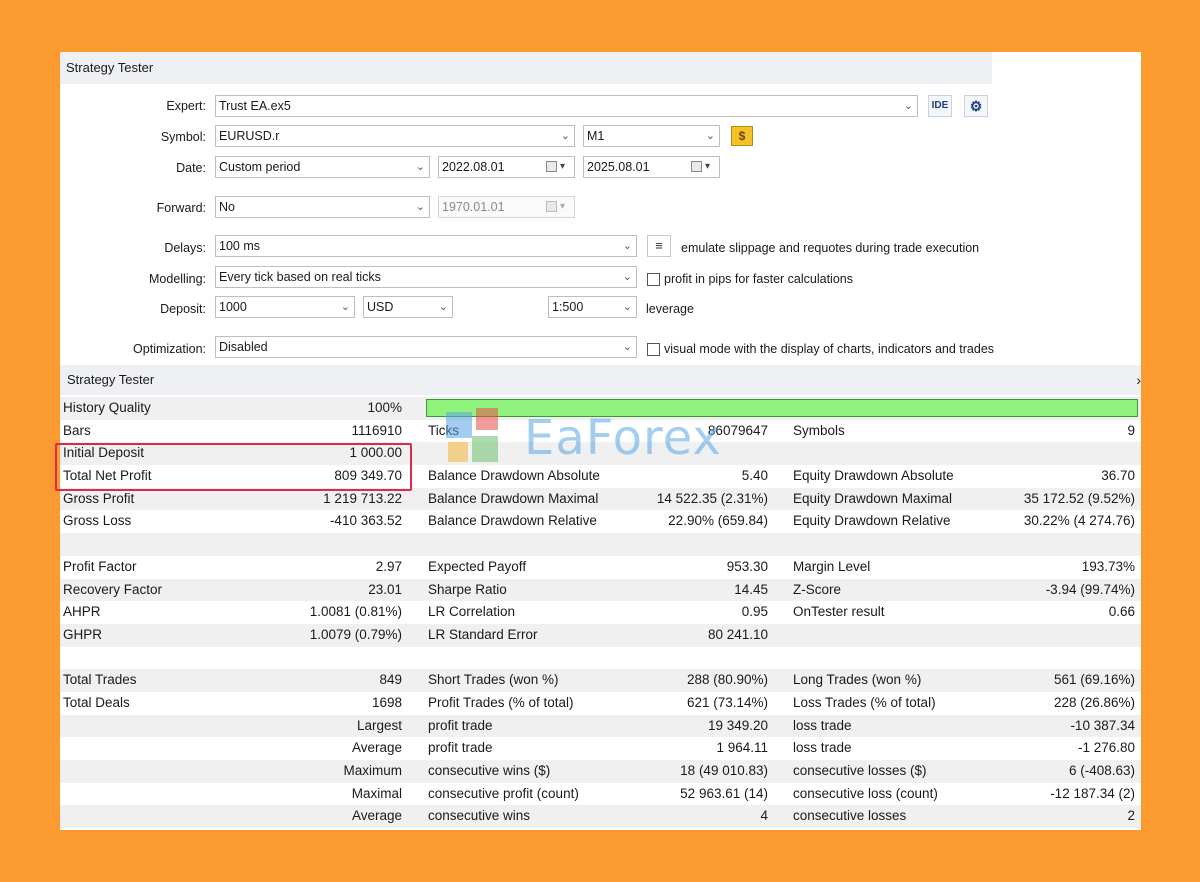 The height and width of the screenshot is (882, 1200). Describe the element at coordinates (817, 589) in the screenshot. I see `cell-label: Z-Score` at that location.